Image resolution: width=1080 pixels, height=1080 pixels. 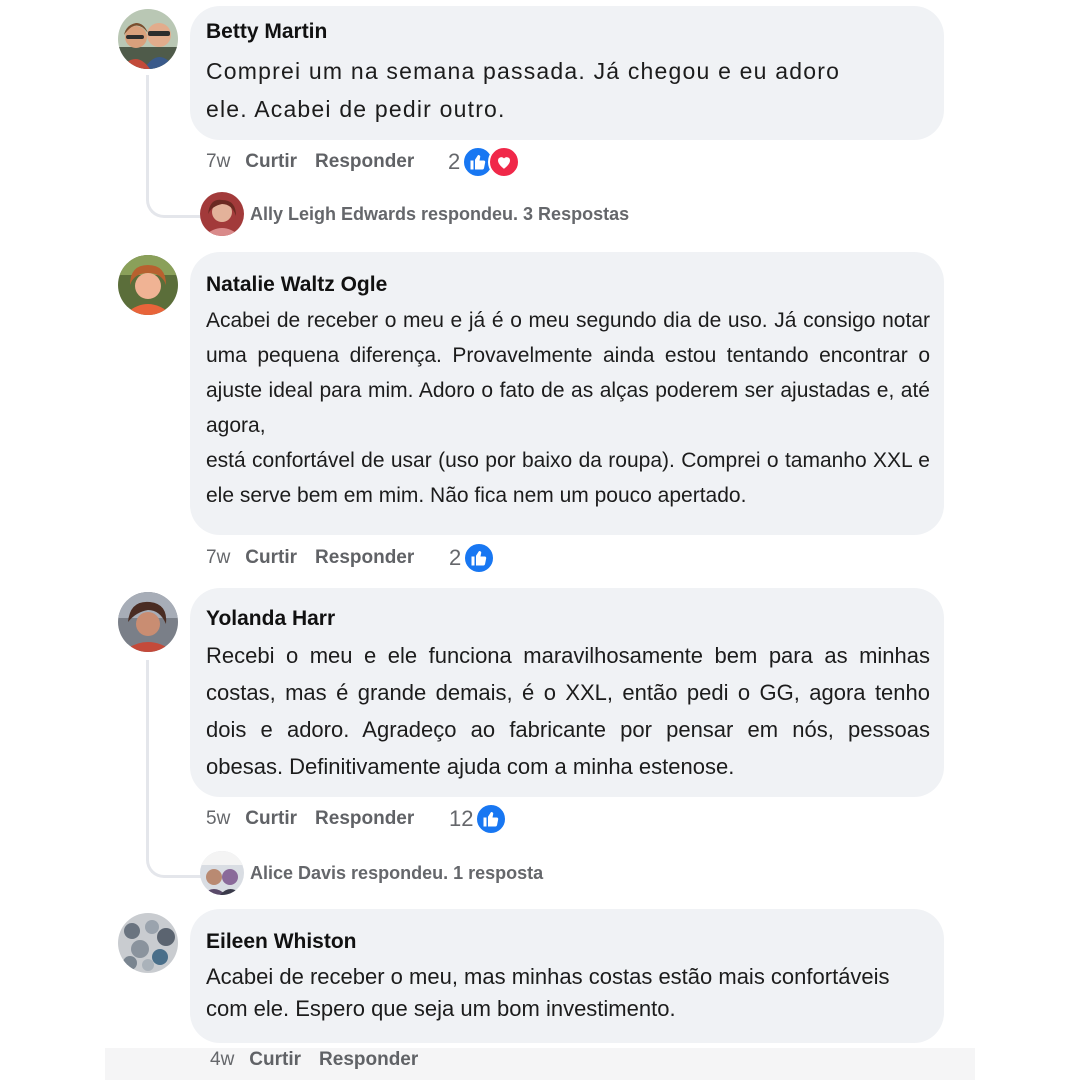 I want to click on comment-author: Natalie Waltz Ogle, so click(x=568, y=285).